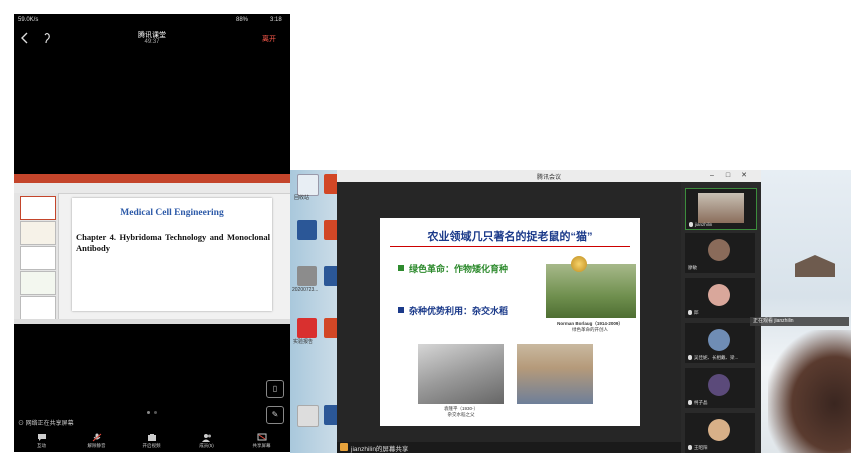 This screenshot has height=467, width=865. Describe the element at coordinates (307, 328) in the screenshot. I see `pdf-file-icon` at that location.